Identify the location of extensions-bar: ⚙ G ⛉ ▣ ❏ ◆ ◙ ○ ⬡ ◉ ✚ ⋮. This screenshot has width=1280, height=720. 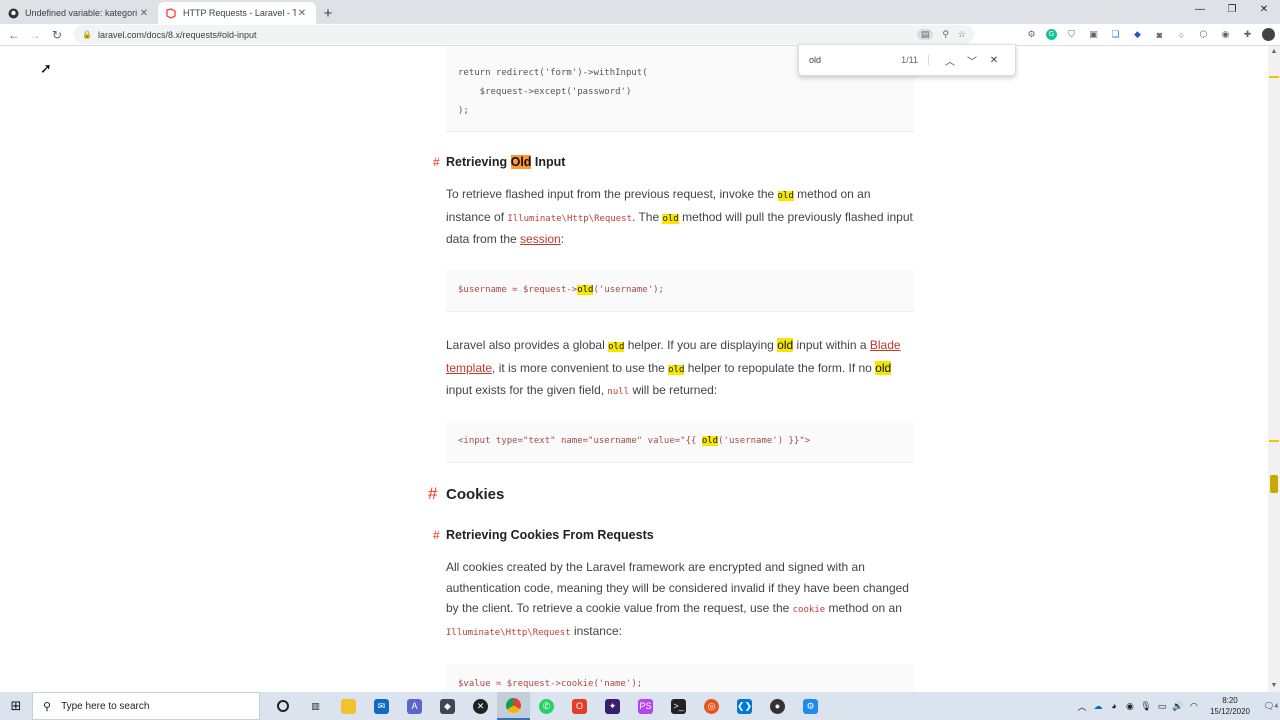
(1152, 34).